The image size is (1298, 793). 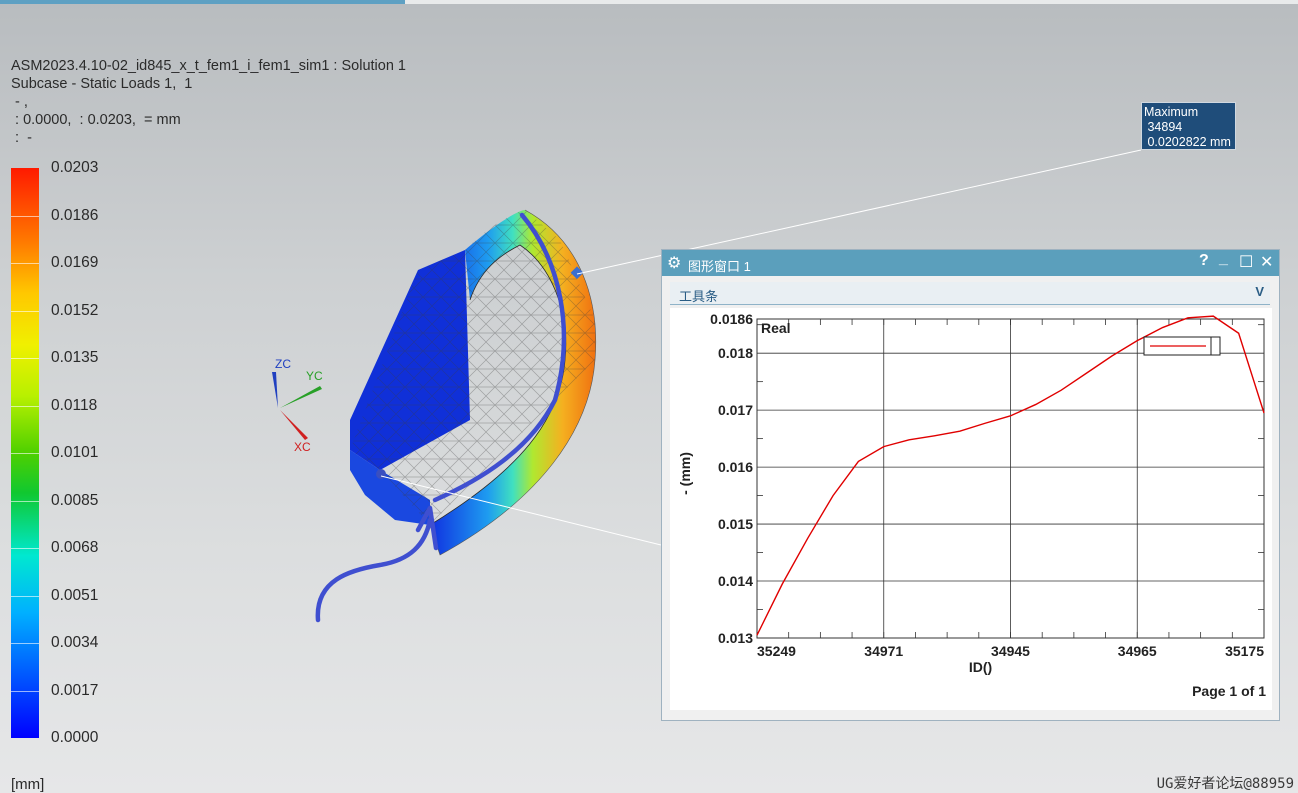 I want to click on y-tick-label: 0.0186, so click(x=731, y=319).